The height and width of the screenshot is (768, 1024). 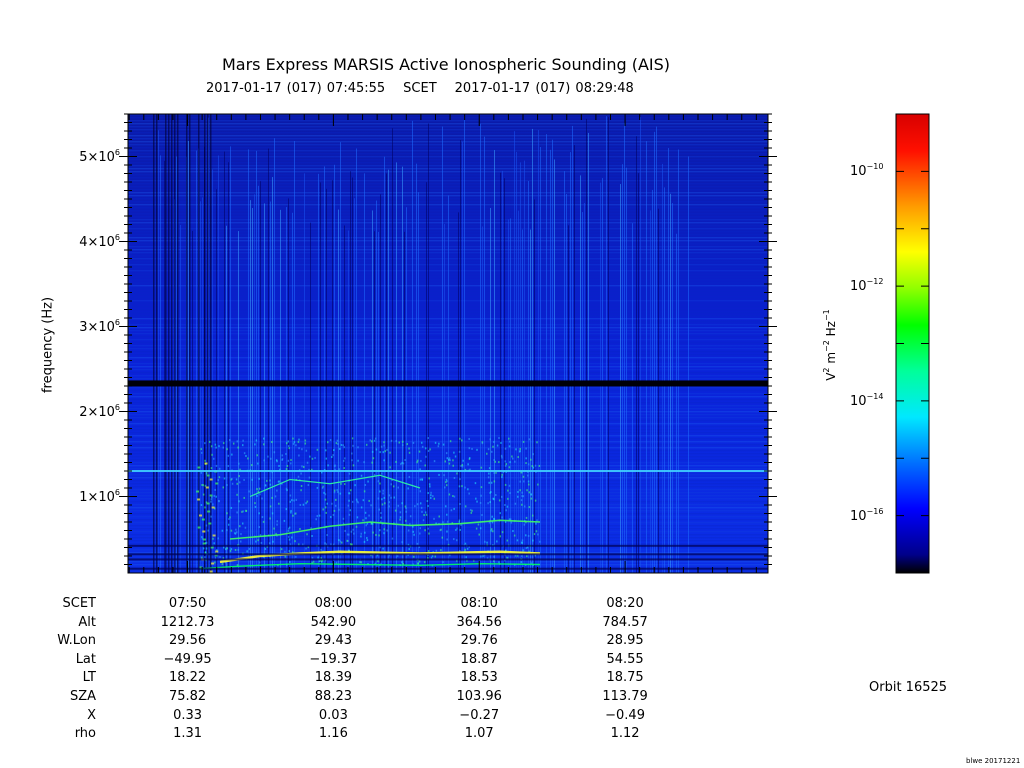 I want to click on ephemeris-value: 113.79, so click(x=625, y=696).